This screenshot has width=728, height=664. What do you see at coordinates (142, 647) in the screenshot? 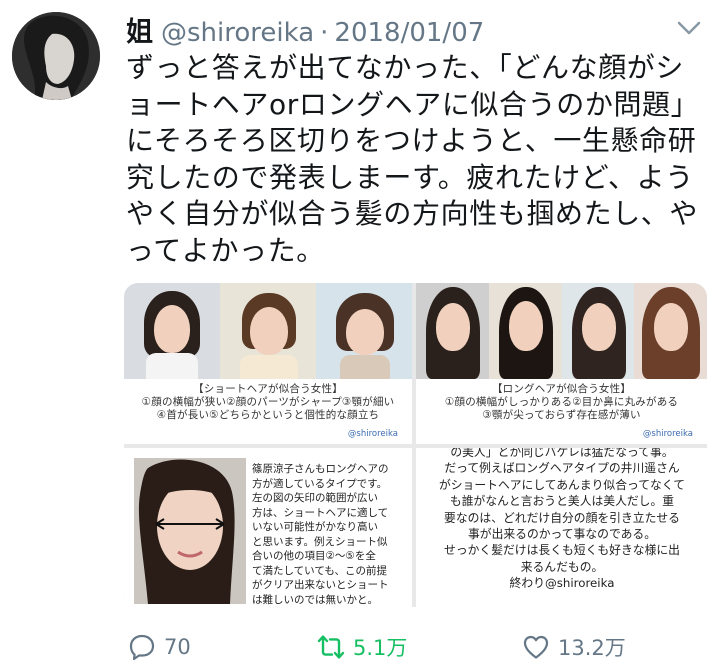
I see `reply-icon` at bounding box center [142, 647].